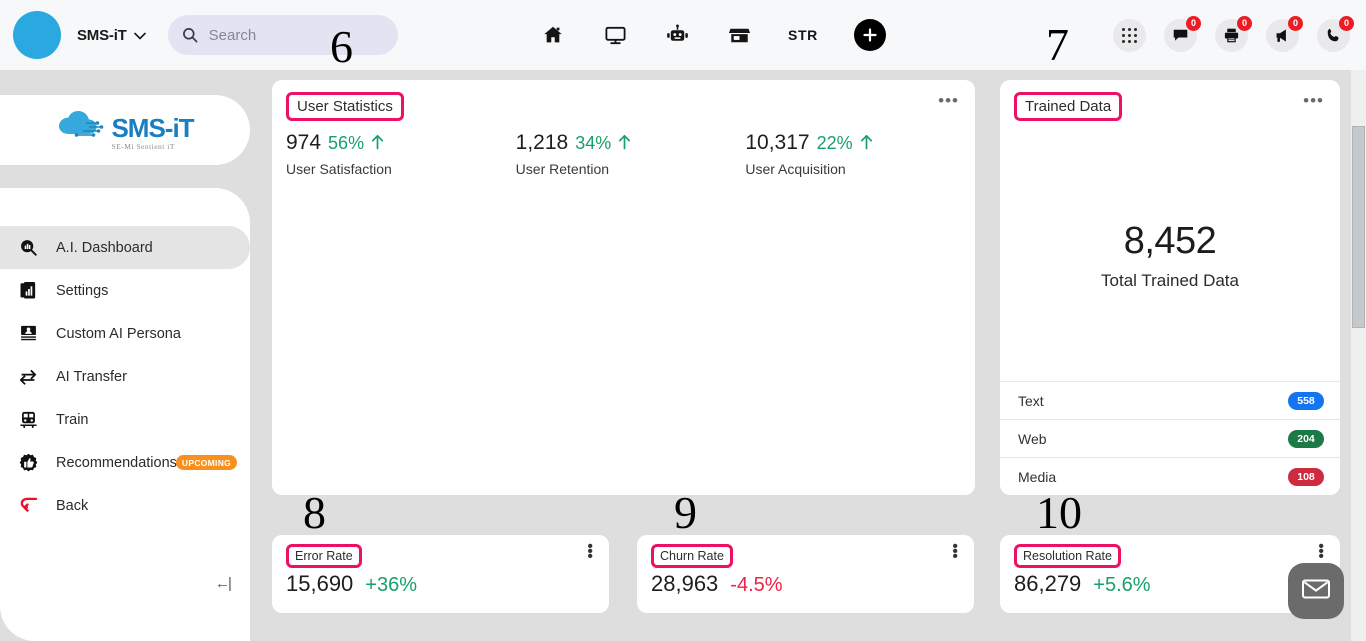  What do you see at coordinates (948, 100) in the screenshot?
I see `user-statistics-menu-icon: •••` at bounding box center [948, 100].